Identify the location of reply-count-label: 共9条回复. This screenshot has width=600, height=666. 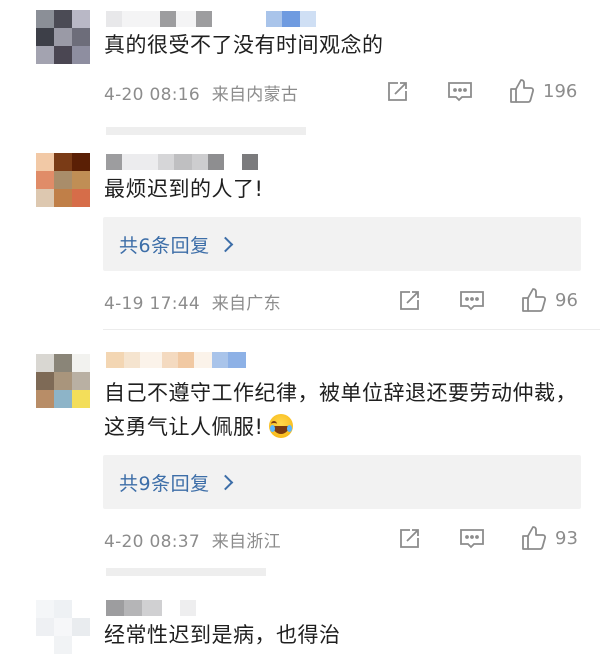
(164, 483).